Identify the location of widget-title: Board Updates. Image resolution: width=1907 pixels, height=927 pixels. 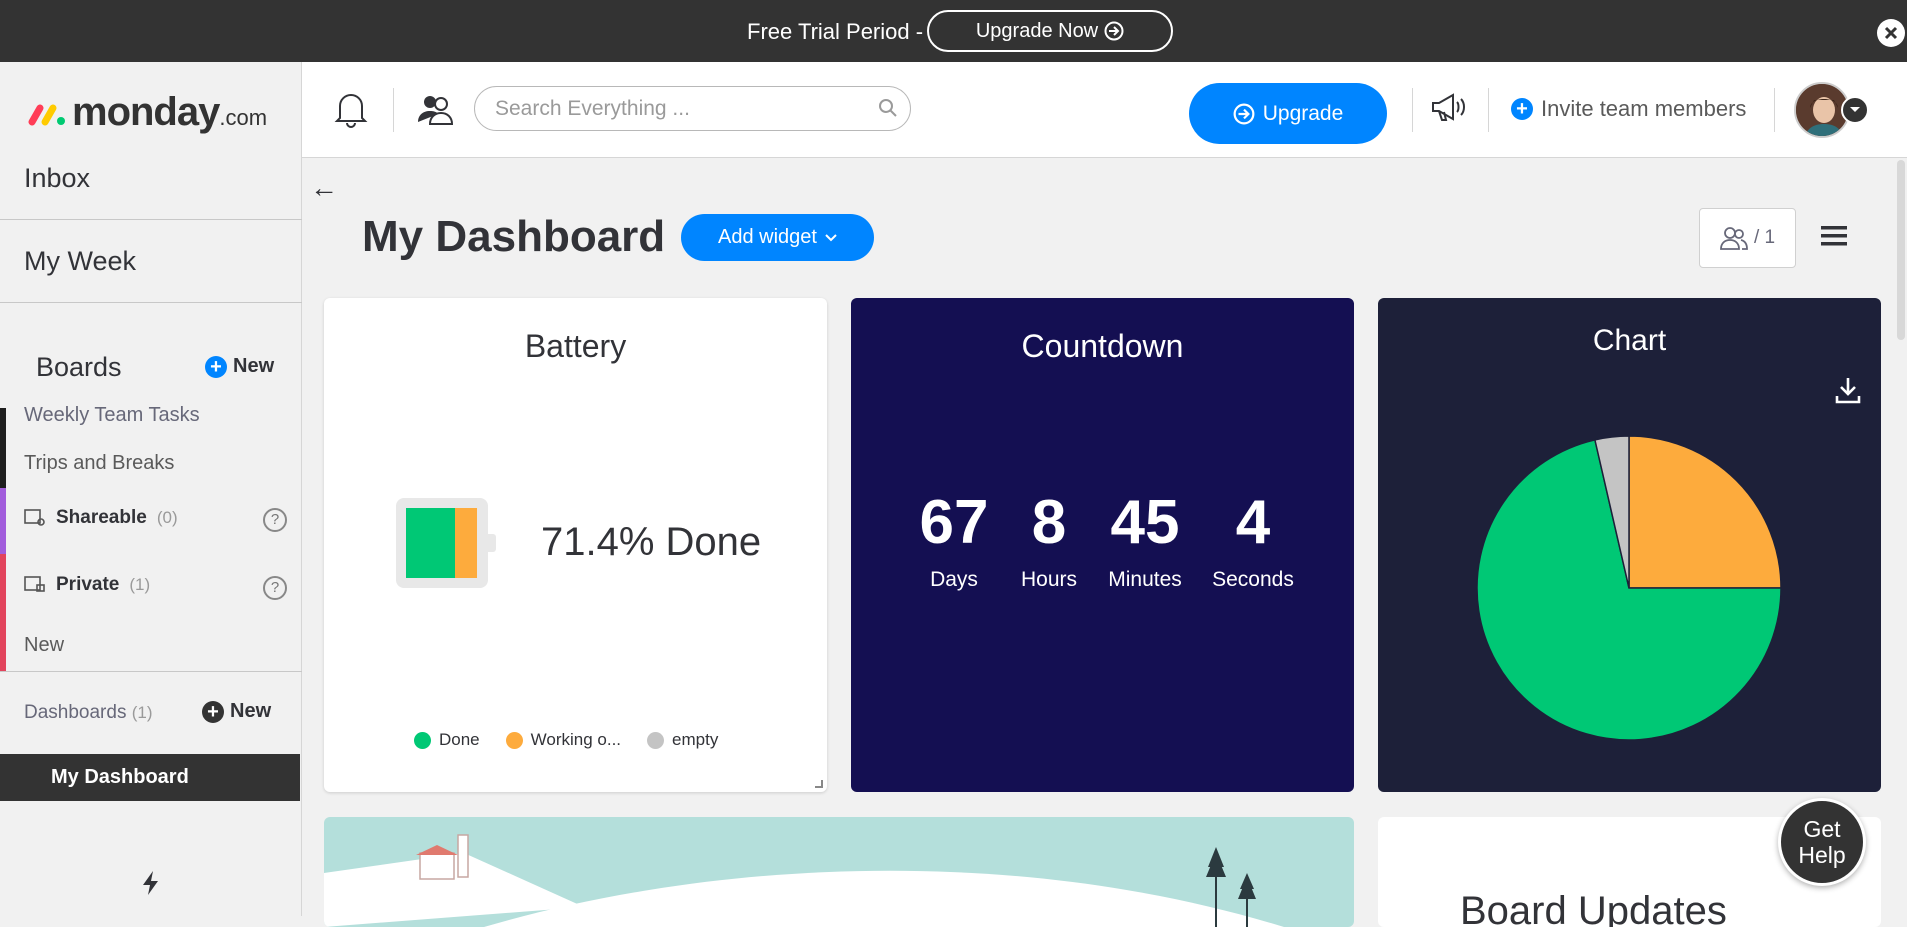
(1593, 908).